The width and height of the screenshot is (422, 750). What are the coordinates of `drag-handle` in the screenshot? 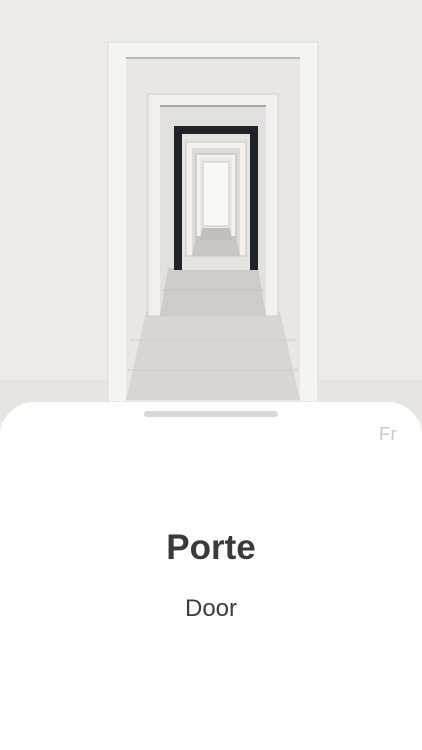 It's located at (211, 414).